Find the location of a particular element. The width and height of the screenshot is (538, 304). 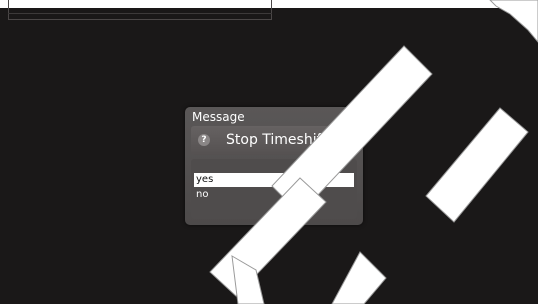

question-header: ? Stop Timeshift? is located at coordinates (274, 140).